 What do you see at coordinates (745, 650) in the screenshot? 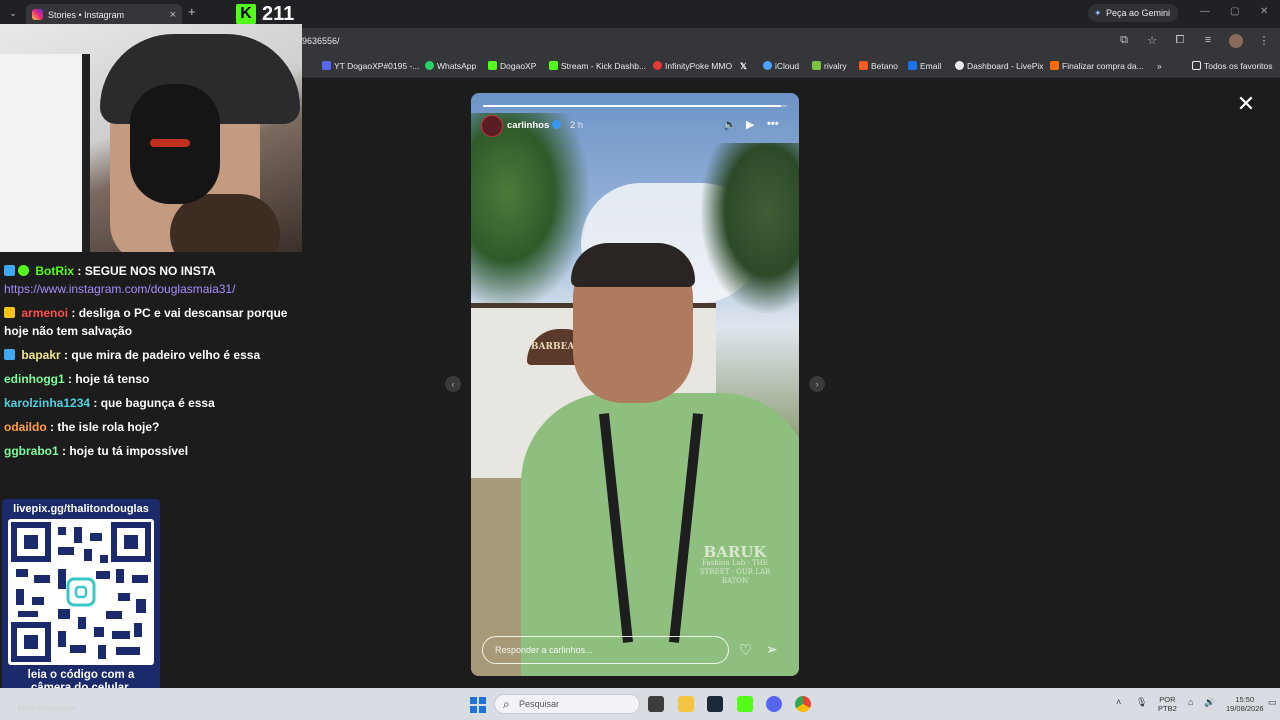
I see `like-heart-icon: ♡` at bounding box center [745, 650].